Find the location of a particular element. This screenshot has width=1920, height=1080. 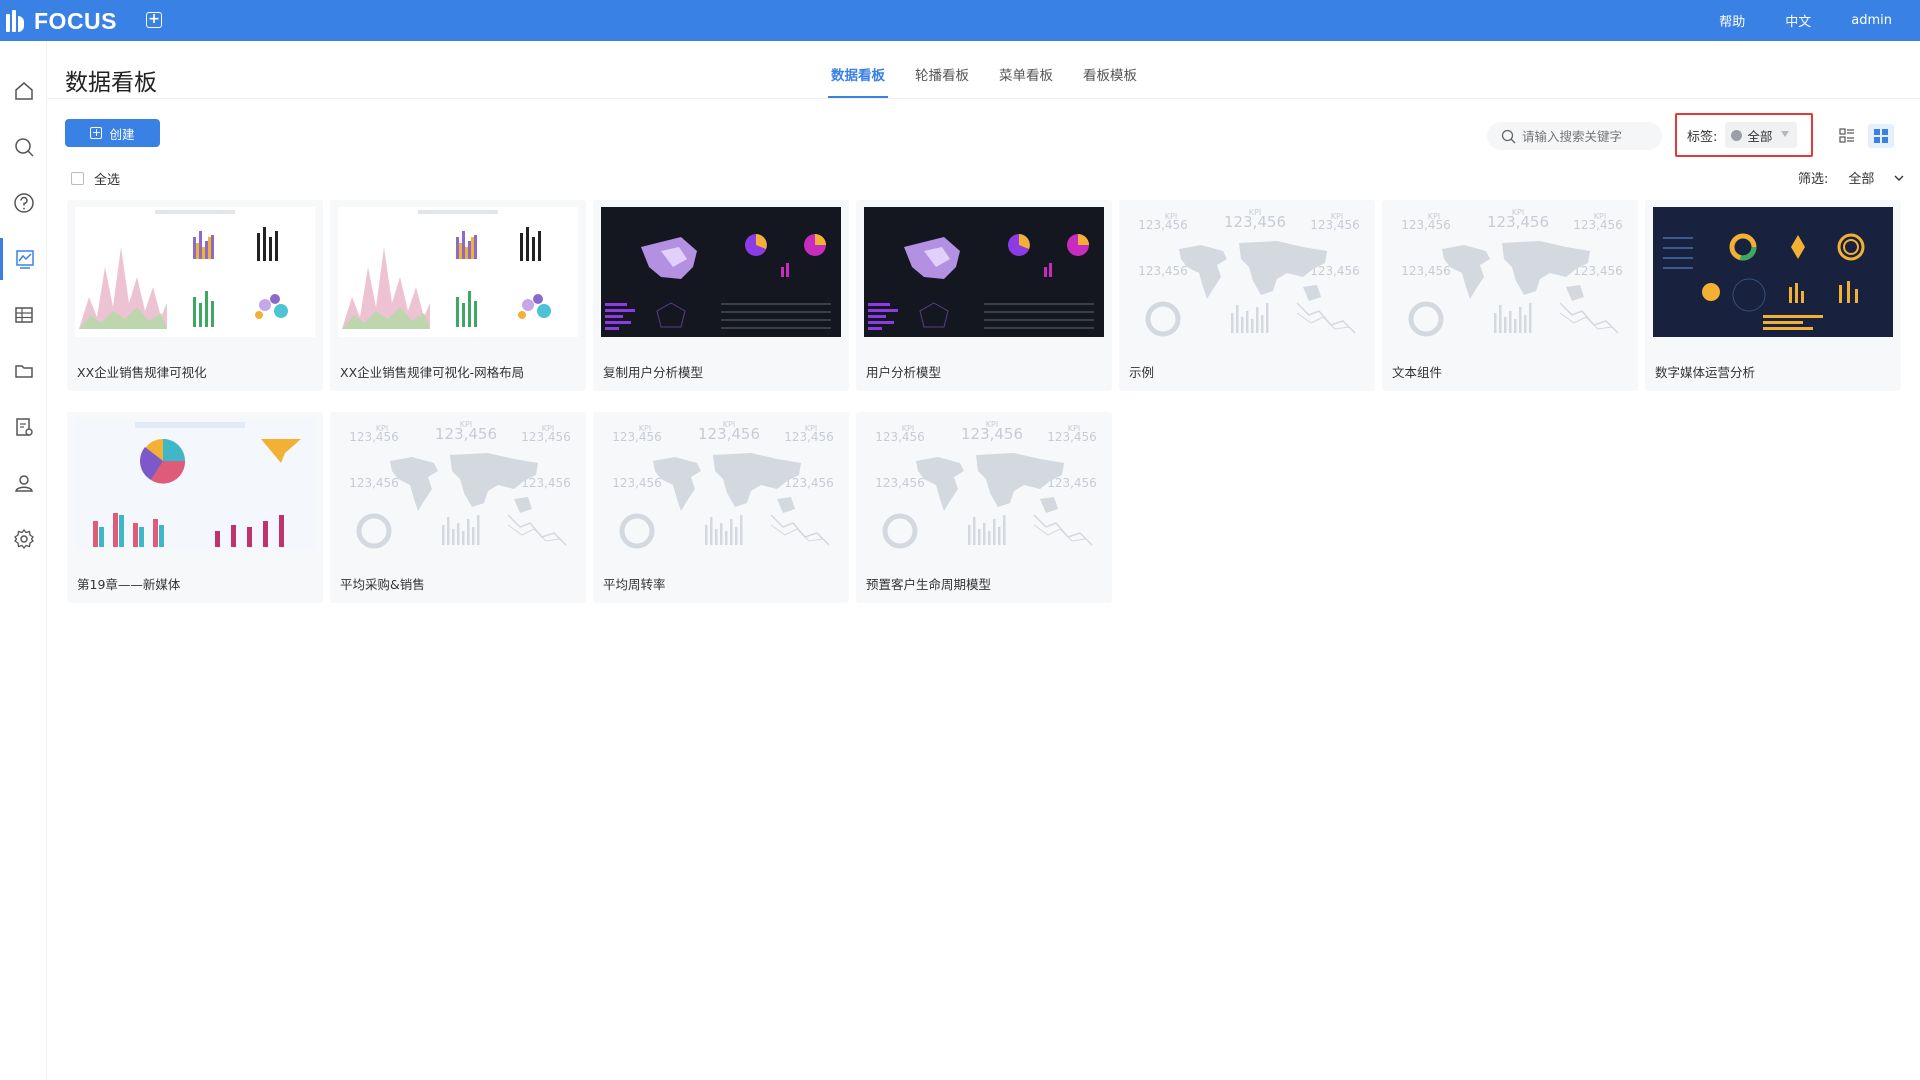

grid-view-icon is located at coordinates (1881, 136).